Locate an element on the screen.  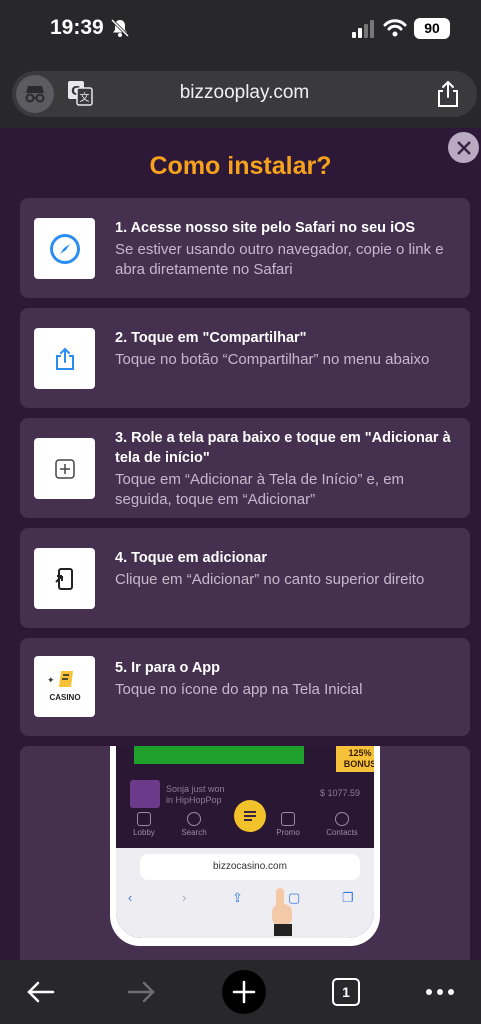
battery-indicator: 90 is located at coordinates (432, 28).